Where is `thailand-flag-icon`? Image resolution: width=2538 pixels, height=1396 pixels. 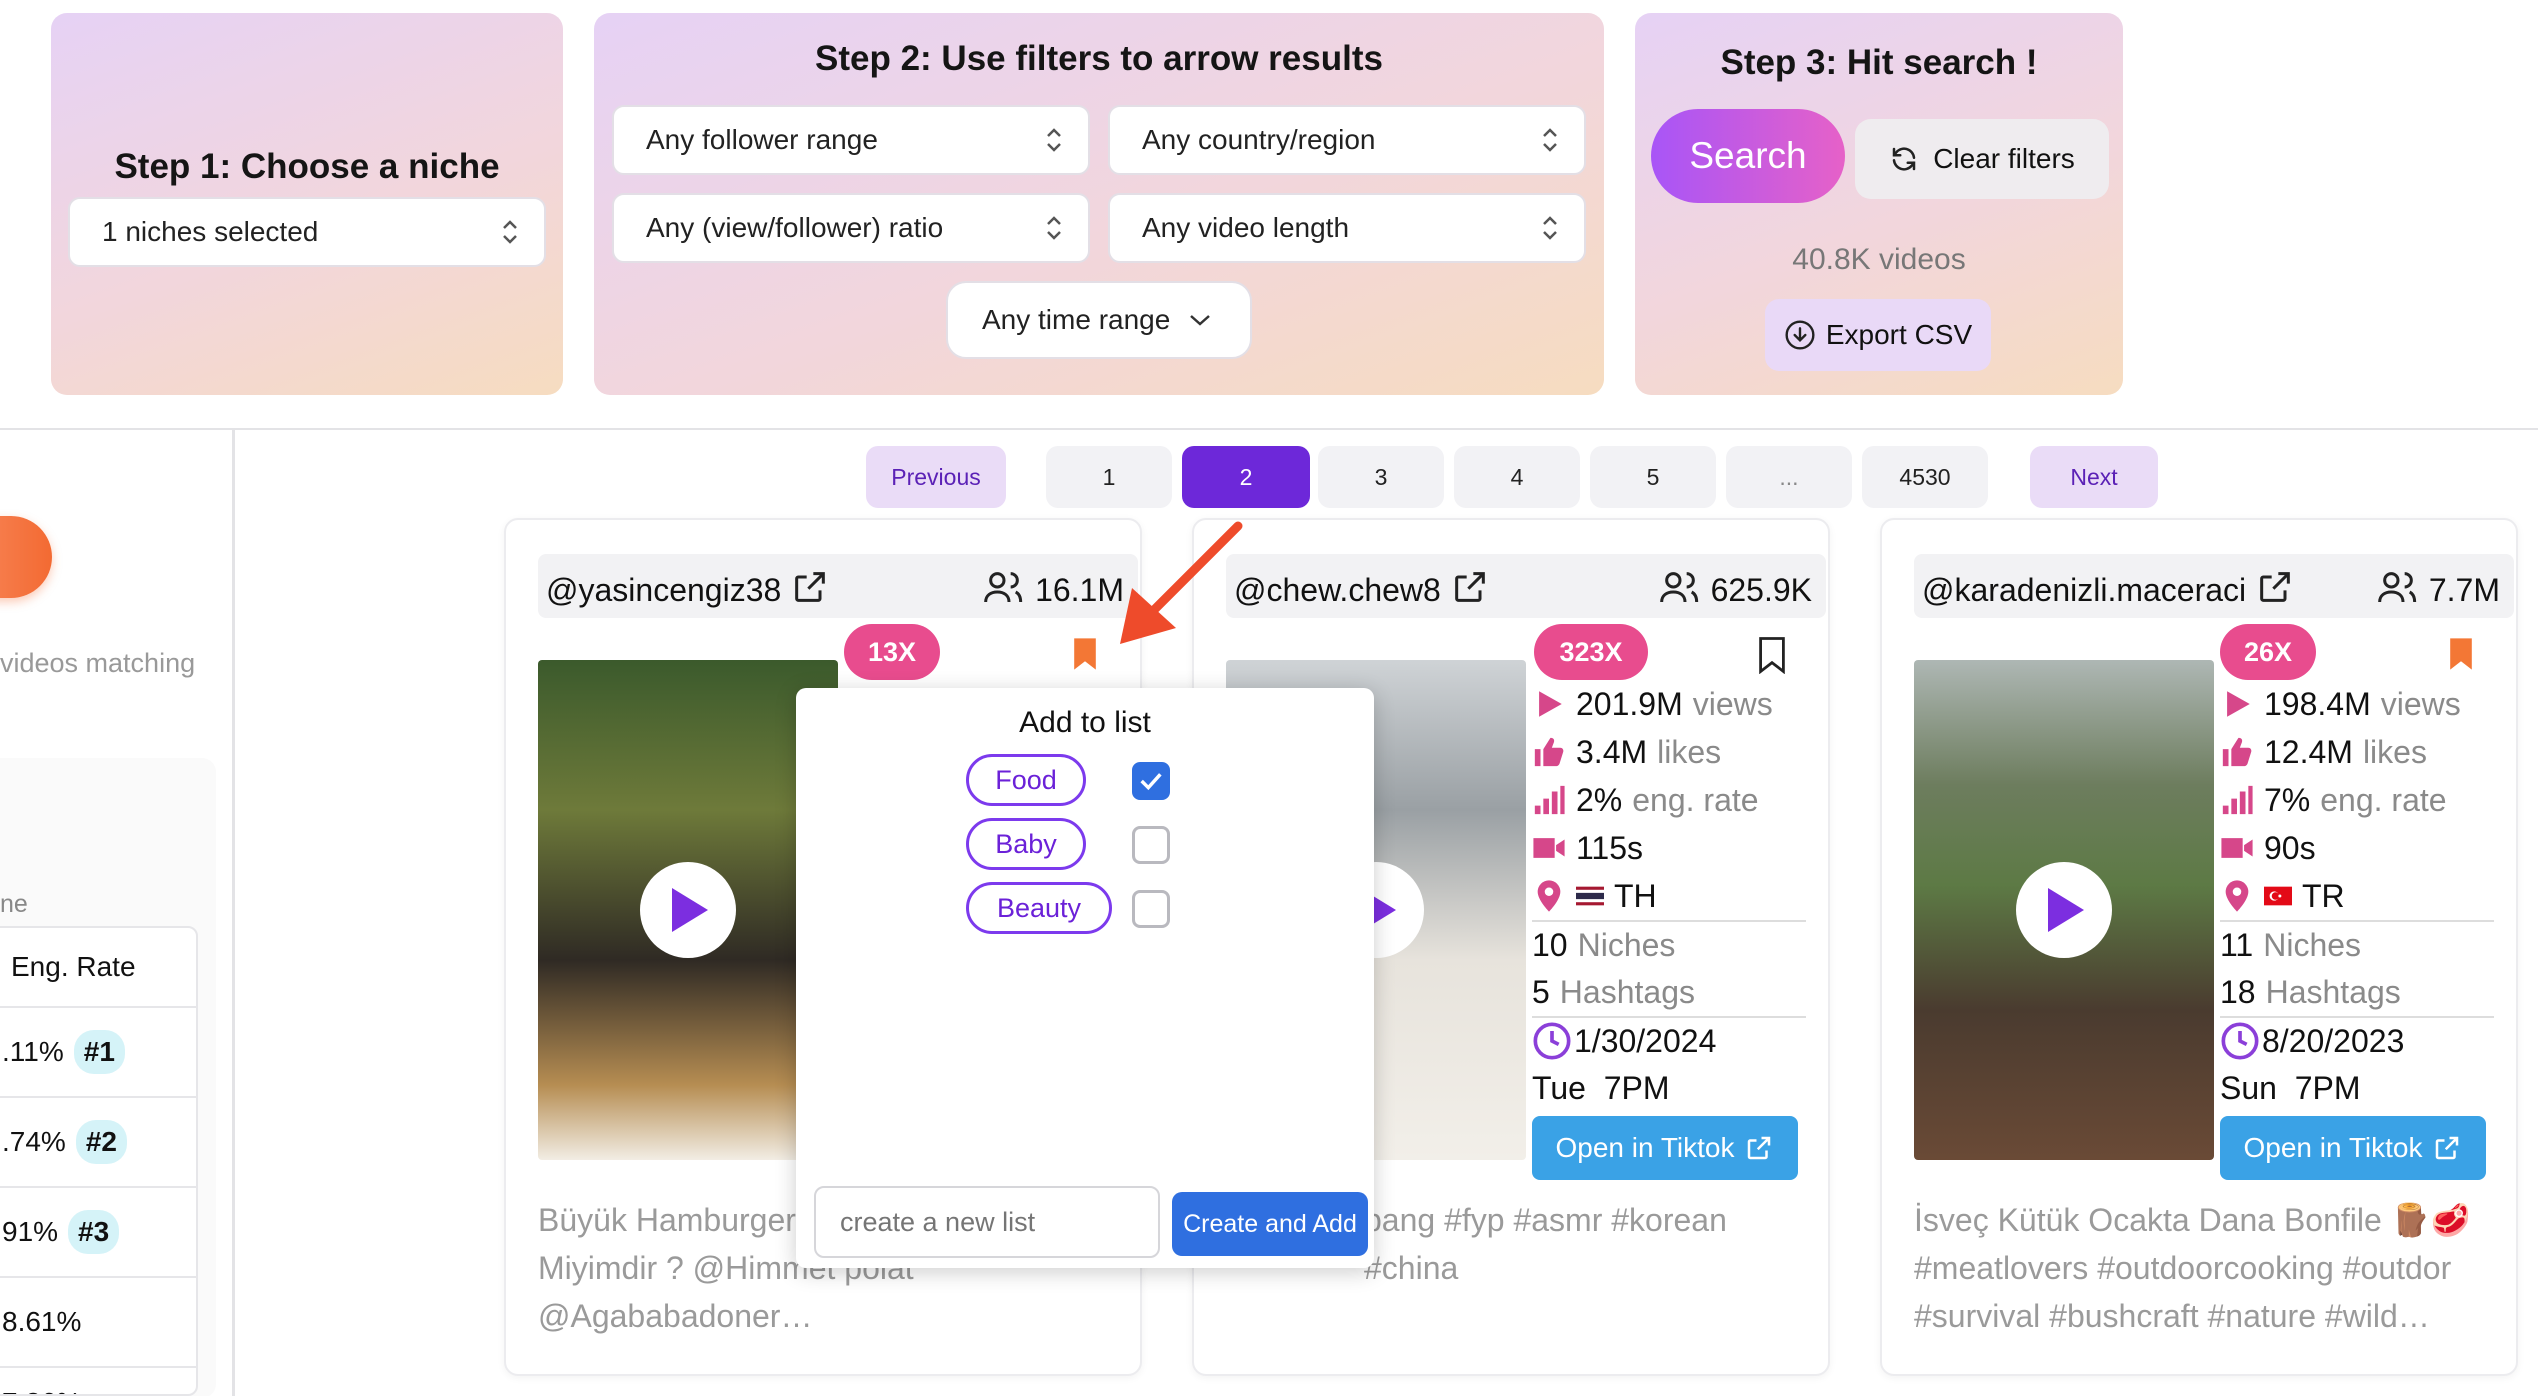
thailand-flag-icon is located at coordinates (1590, 896).